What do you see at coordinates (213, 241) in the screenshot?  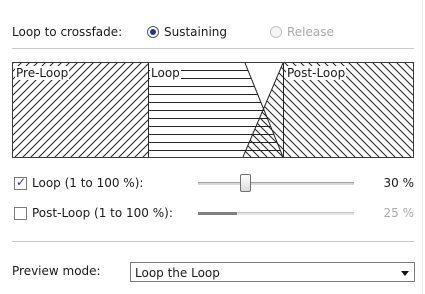 I see `separator-bottom` at bounding box center [213, 241].